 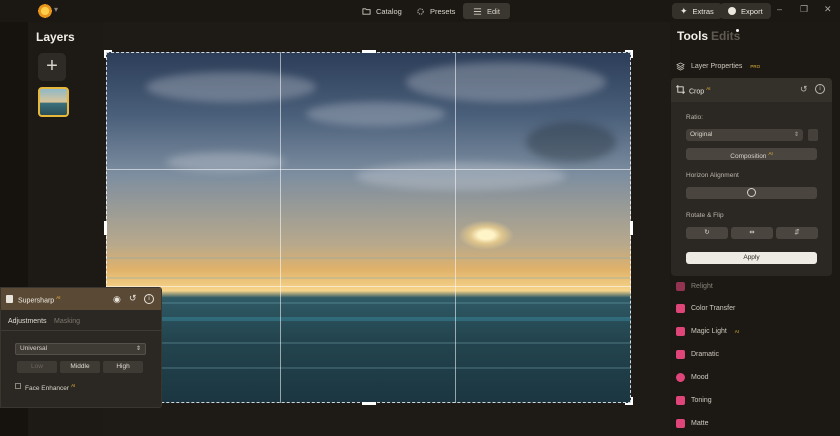 I want to click on minimize-button: –, so click(x=779, y=9).